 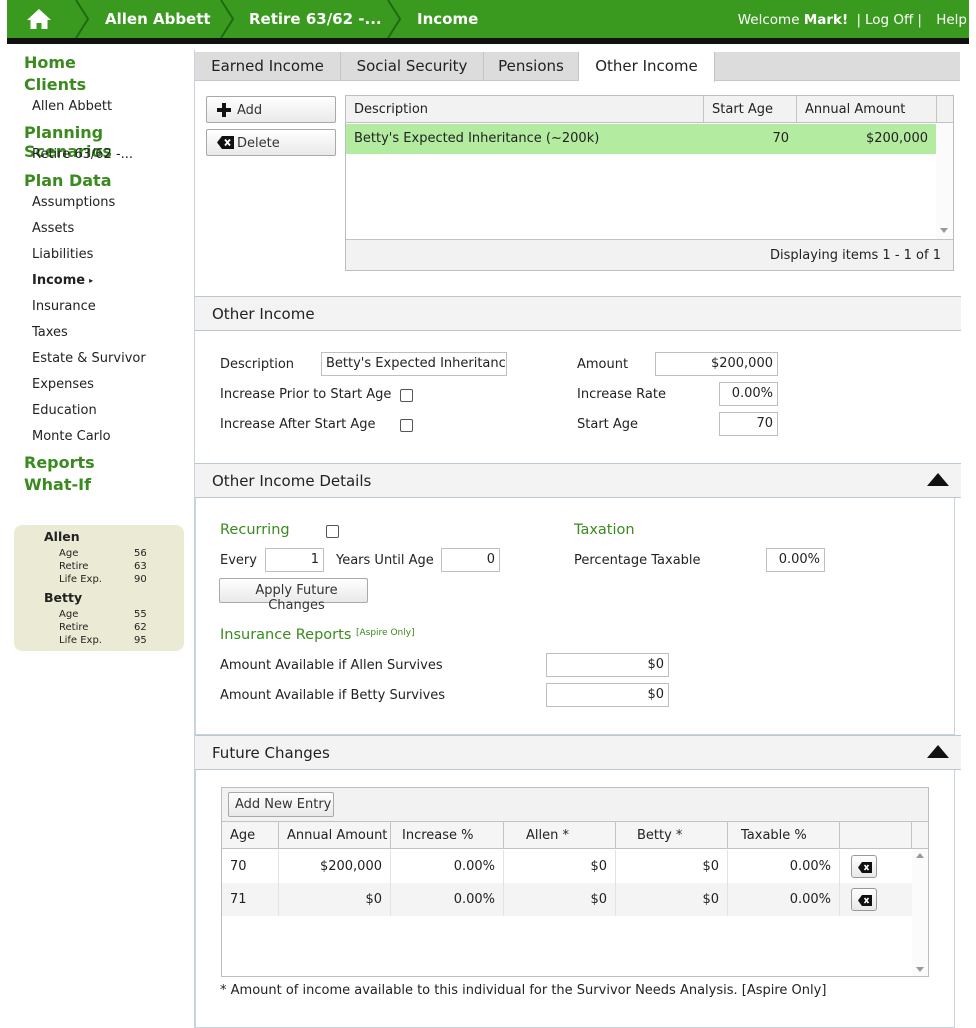 What do you see at coordinates (716, 364) in the screenshot?
I see `amount-field: $200,000` at bounding box center [716, 364].